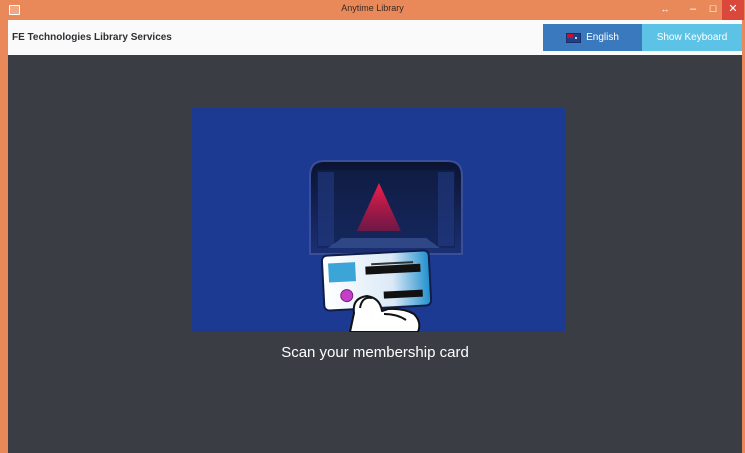 Image resolution: width=745 pixels, height=453 pixels. What do you see at coordinates (574, 37) in the screenshot?
I see `flag-icon` at bounding box center [574, 37].